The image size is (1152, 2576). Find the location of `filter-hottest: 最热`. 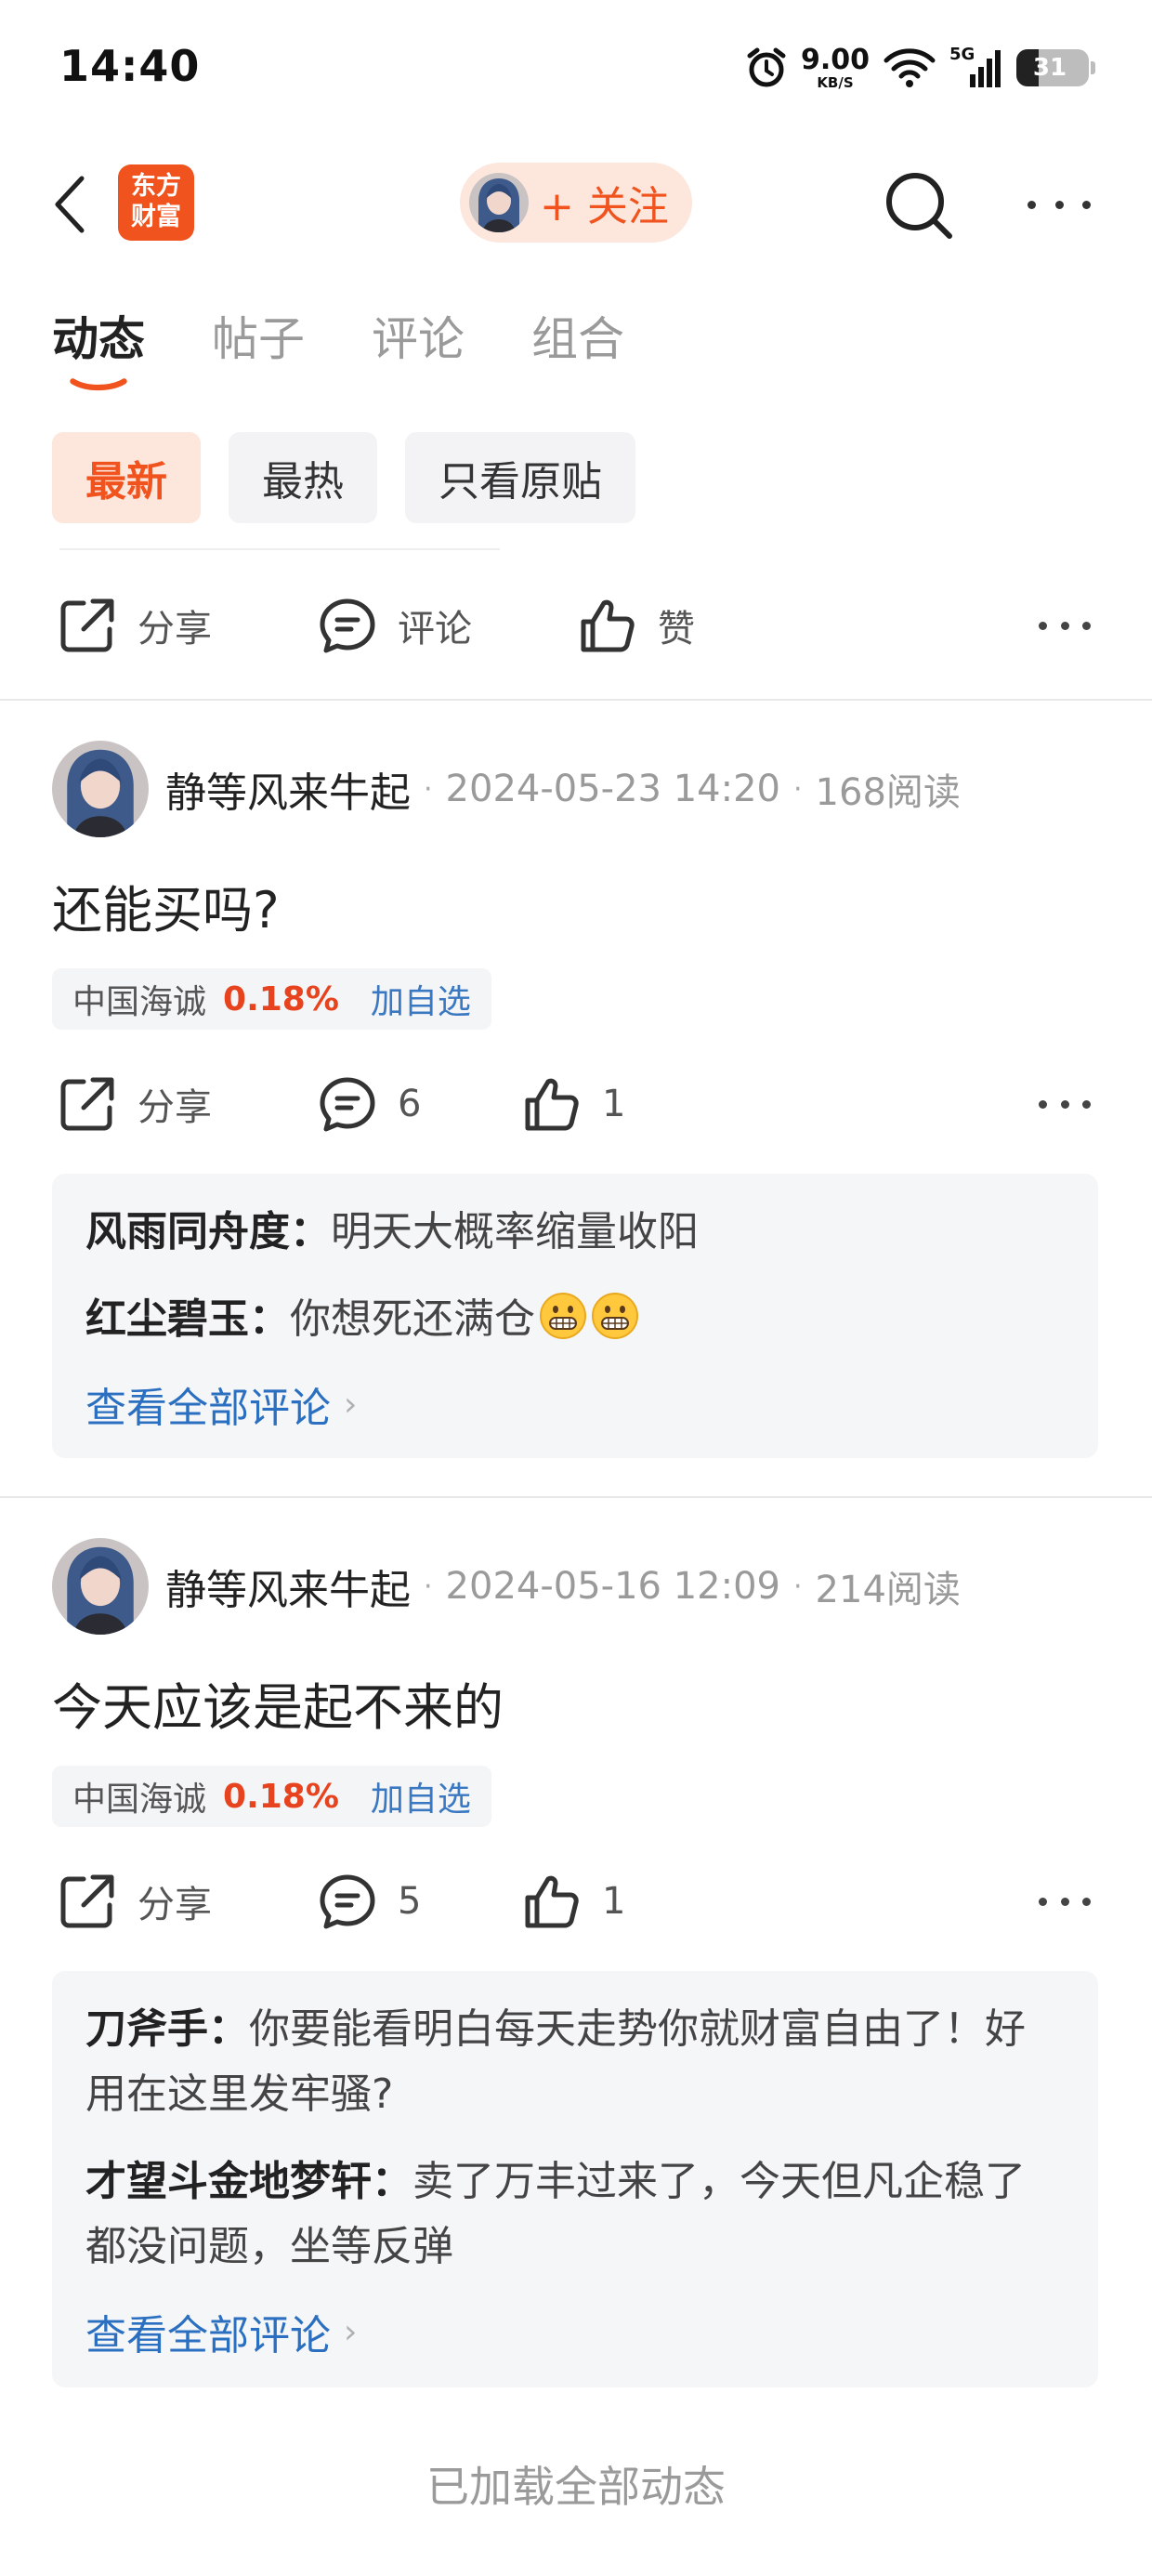

filter-hottest: 最热 is located at coordinates (303, 477).